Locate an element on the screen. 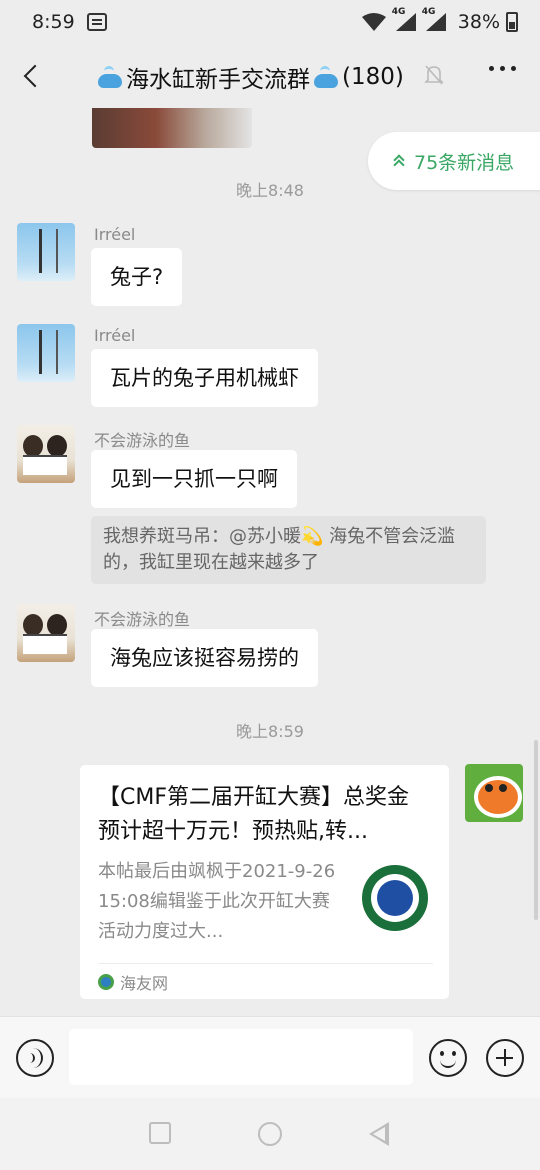 The height and width of the screenshot is (1170, 540). group-name: 海水缸新手交流群 is located at coordinates (218, 80).